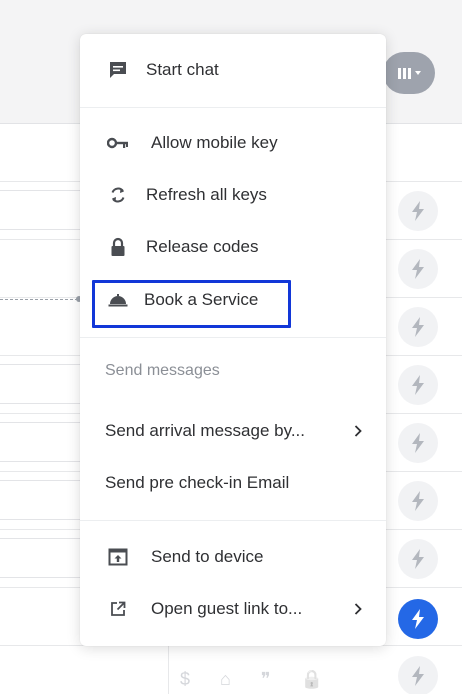 The height and width of the screenshot is (694, 462). I want to click on external-link-icon, so click(118, 609).